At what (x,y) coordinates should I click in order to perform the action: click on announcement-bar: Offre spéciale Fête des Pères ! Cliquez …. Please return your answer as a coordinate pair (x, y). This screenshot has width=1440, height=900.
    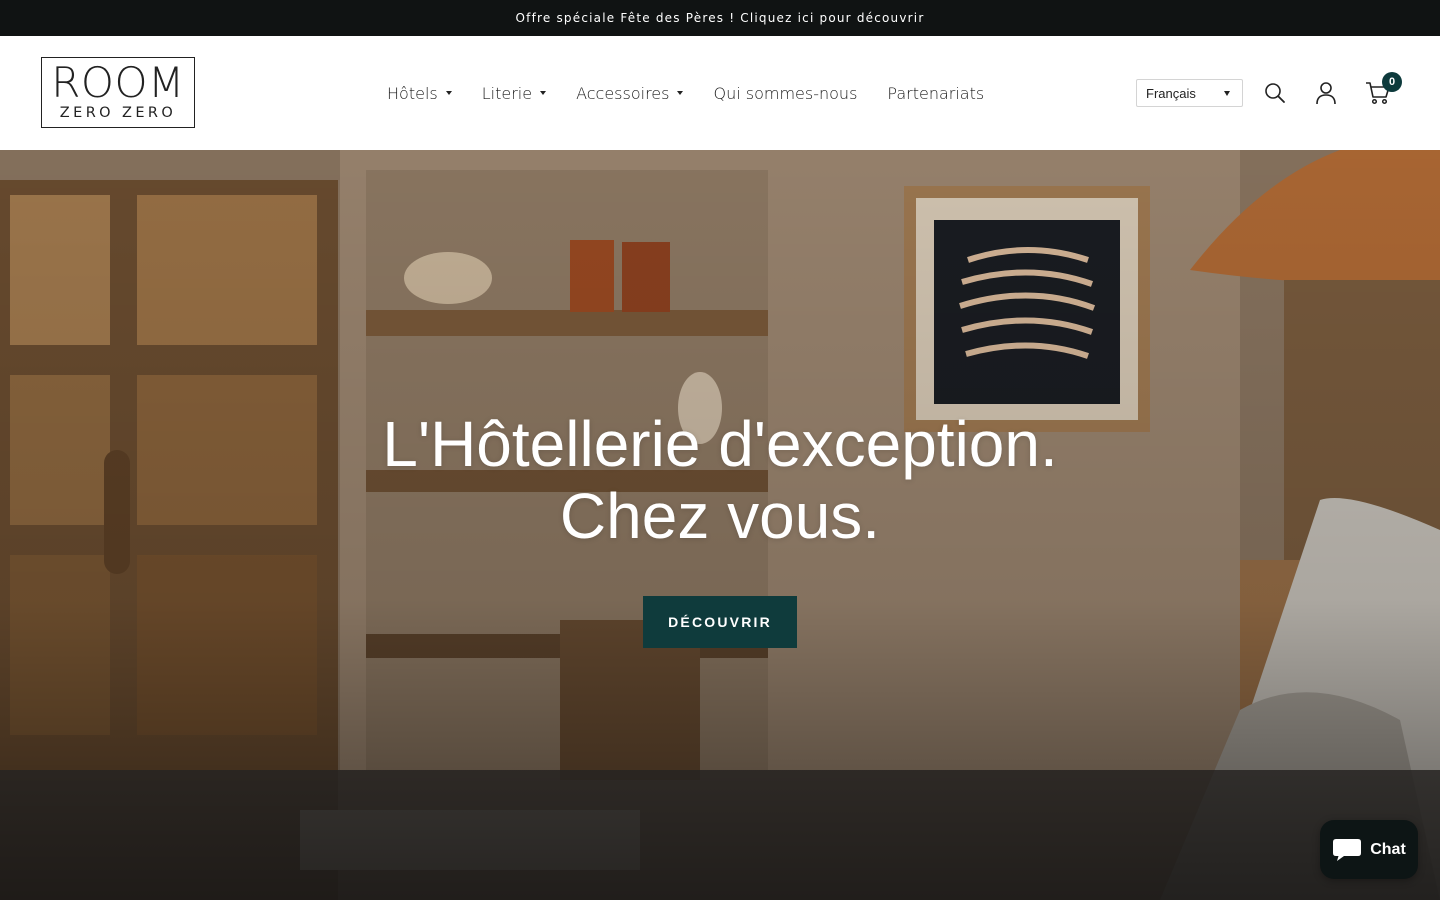
    Looking at the image, I should click on (720, 18).